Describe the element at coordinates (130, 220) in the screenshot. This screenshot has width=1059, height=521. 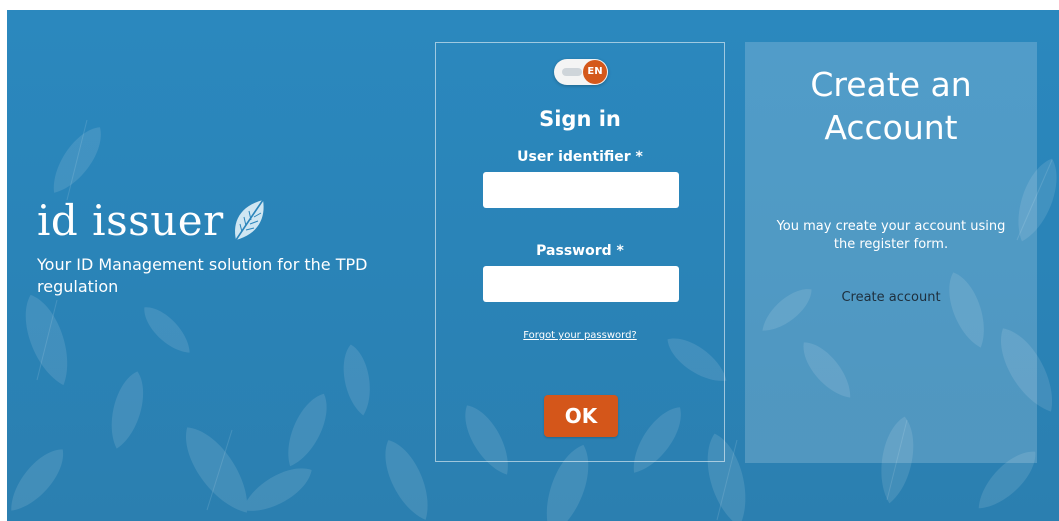
I see `logo-text: id issuer` at that location.